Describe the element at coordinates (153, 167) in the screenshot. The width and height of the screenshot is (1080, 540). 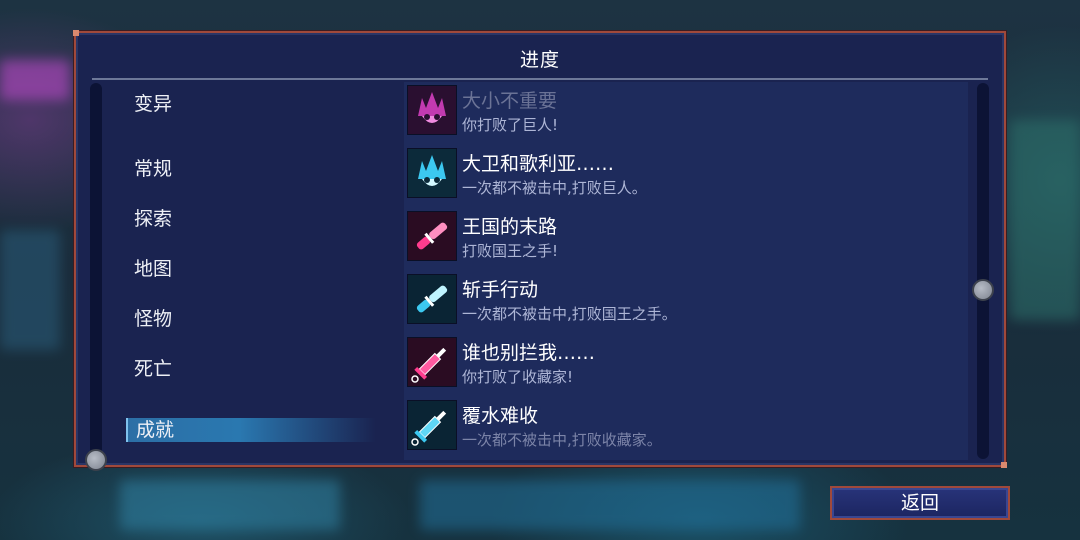
I see `category-item-general: 常规` at that location.